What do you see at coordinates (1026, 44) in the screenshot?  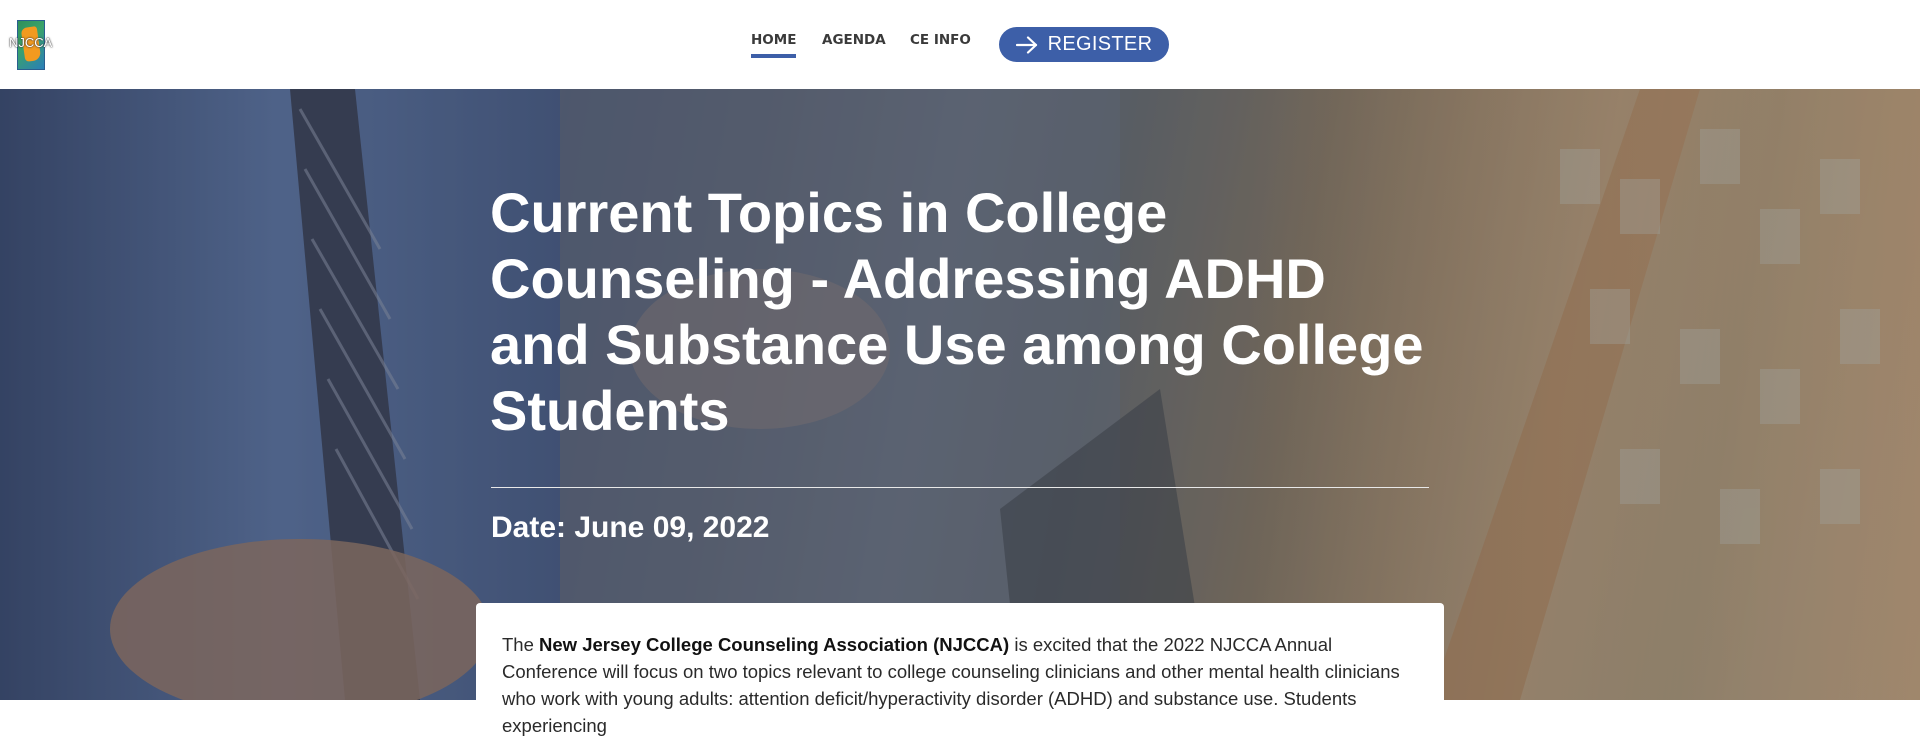 I see `arrow-right-icon` at bounding box center [1026, 44].